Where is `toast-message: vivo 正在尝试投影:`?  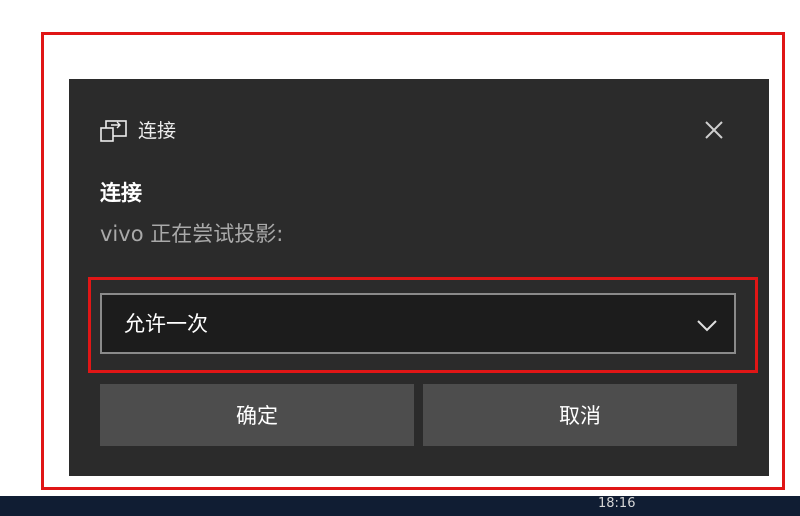
toast-message: vivo 正在尝试投影: is located at coordinates (192, 234).